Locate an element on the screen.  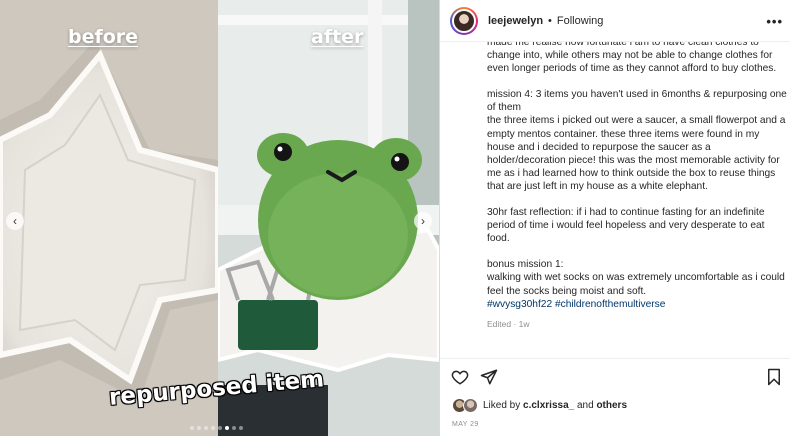
likes-and: and is located at coordinates (585, 405).